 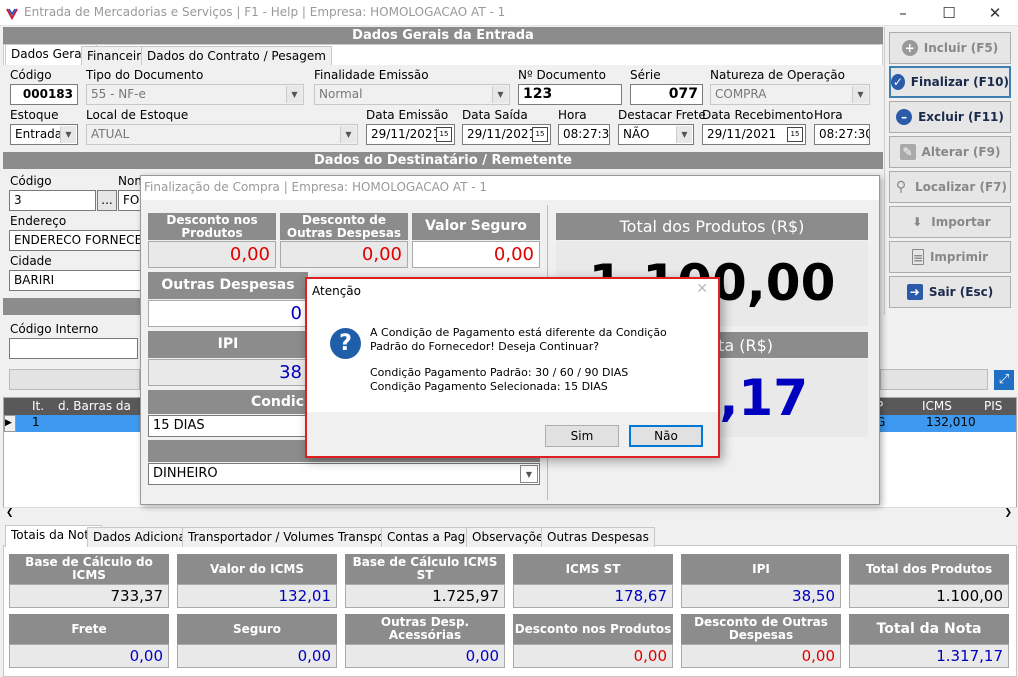 What do you see at coordinates (89, 596) in the screenshot?
I see `total-value: 733,37` at bounding box center [89, 596].